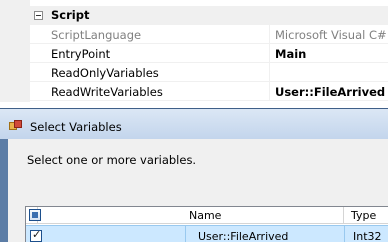  What do you see at coordinates (81, 54) in the screenshot?
I see `property-name: EntryPoint` at bounding box center [81, 54].